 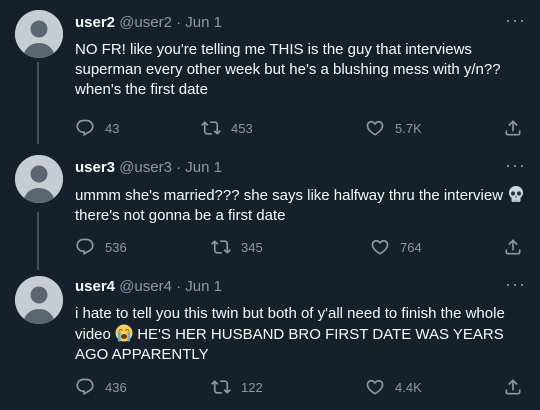 I want to click on tweet-header: user4 @user4 · Jun 1, so click(x=148, y=287).